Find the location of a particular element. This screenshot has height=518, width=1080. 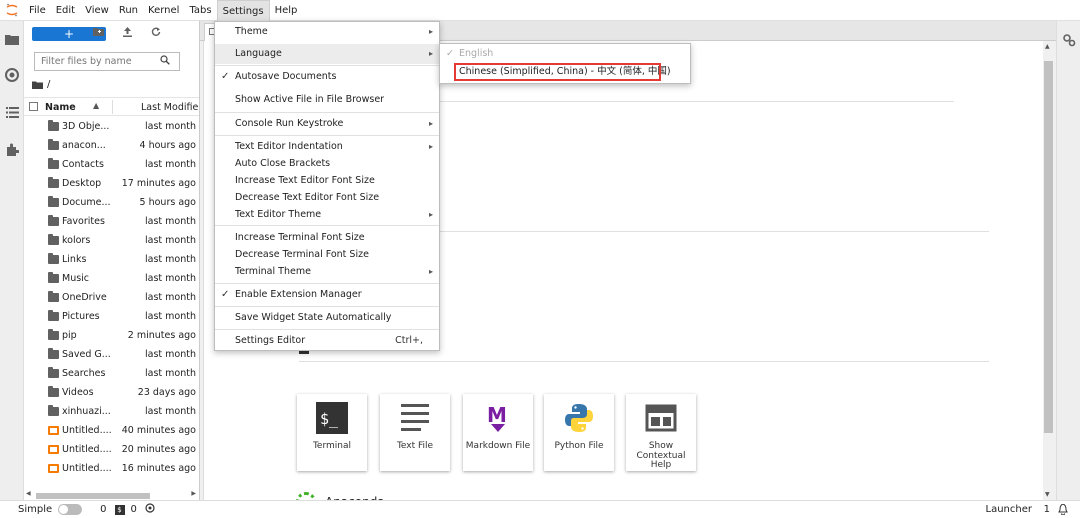

settings-menu-item-terminal-theme: Terminal Theme ▸ is located at coordinates (327, 272).